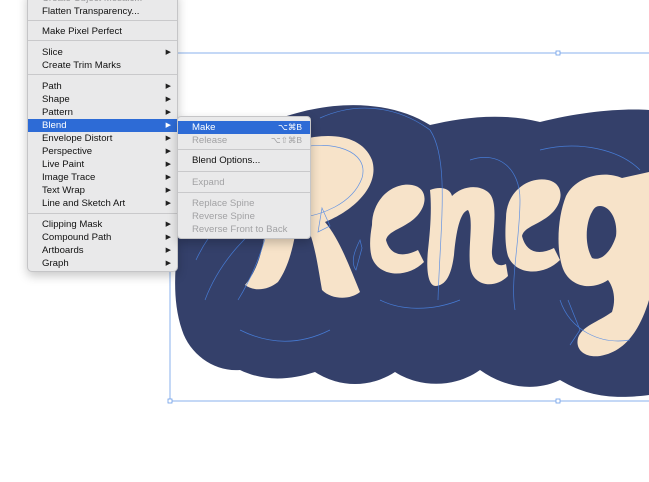 Image resolution: width=649 pixels, height=482 pixels. What do you see at coordinates (69, 177) in the screenshot?
I see `menu-item-label: Image Trace` at bounding box center [69, 177].